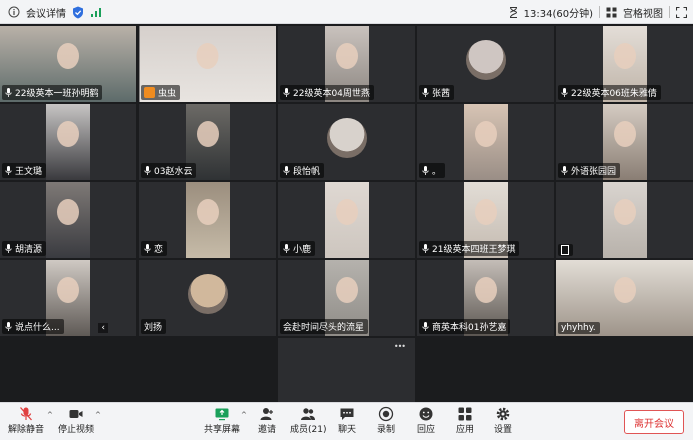 This screenshot has width=693, height=440. What do you see at coordinates (14, 12) in the screenshot?
I see `info-icon` at bounding box center [14, 12].